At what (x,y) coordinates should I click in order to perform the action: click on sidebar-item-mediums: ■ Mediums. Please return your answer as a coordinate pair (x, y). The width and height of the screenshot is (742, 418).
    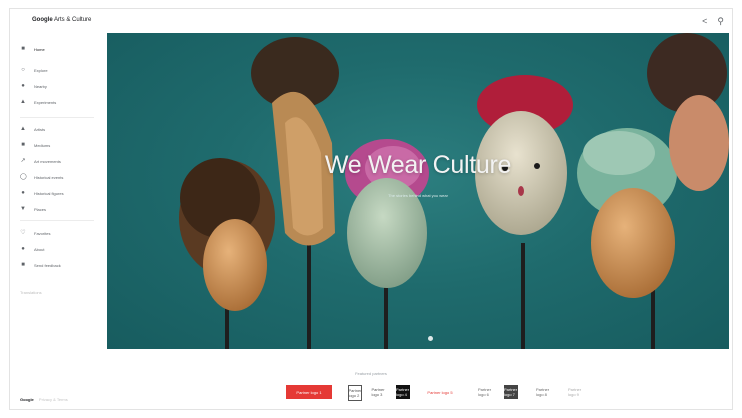
    Looking at the image, I should click on (35, 145).